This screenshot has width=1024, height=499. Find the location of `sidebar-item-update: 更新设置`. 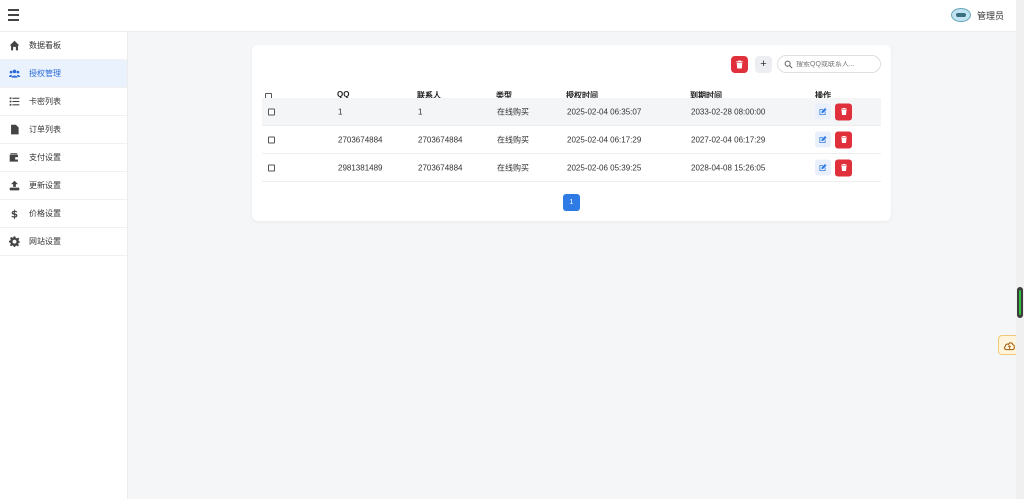

sidebar-item-update: 更新设置 is located at coordinates (63, 186).